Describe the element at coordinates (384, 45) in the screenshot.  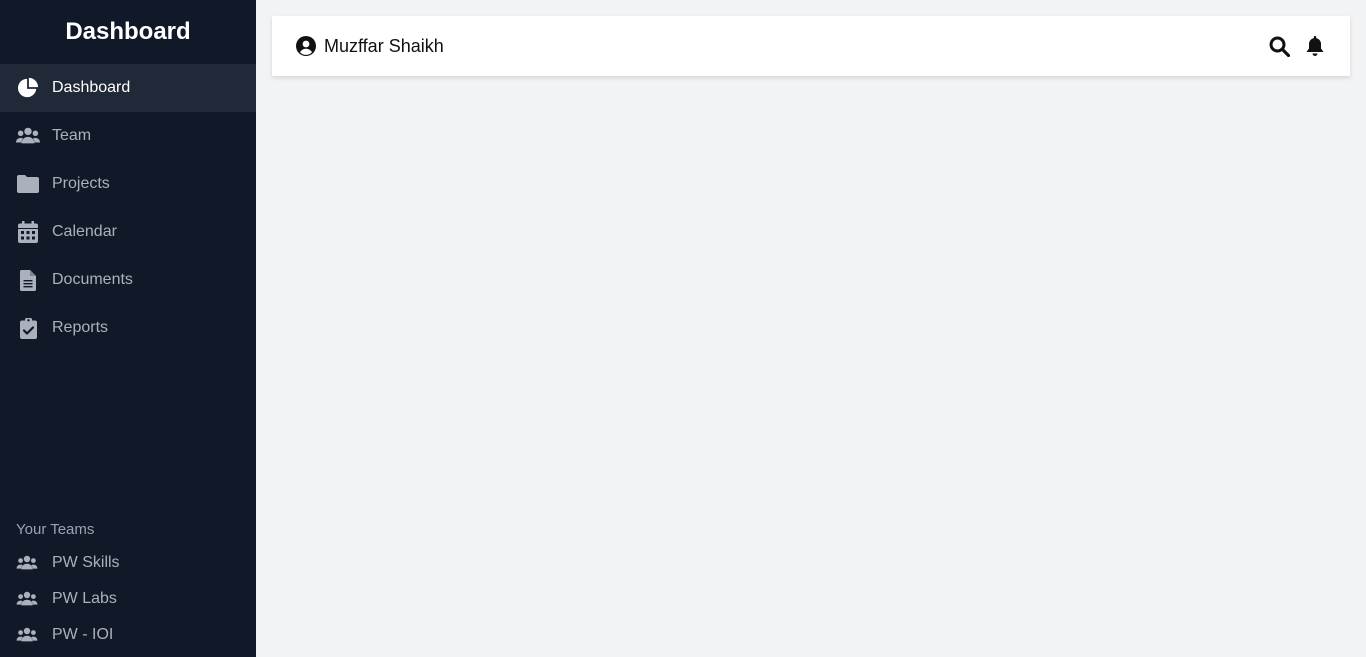
I see `user-name: Muzffar Shaikh` at that location.